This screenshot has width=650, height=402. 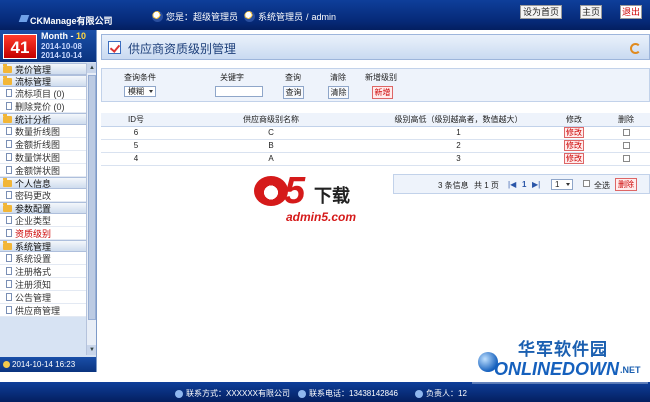 What do you see at coordinates (202, 17) in the screenshot?
I see `user-role-text: 您是：超级管理员` at bounding box center [202, 17].